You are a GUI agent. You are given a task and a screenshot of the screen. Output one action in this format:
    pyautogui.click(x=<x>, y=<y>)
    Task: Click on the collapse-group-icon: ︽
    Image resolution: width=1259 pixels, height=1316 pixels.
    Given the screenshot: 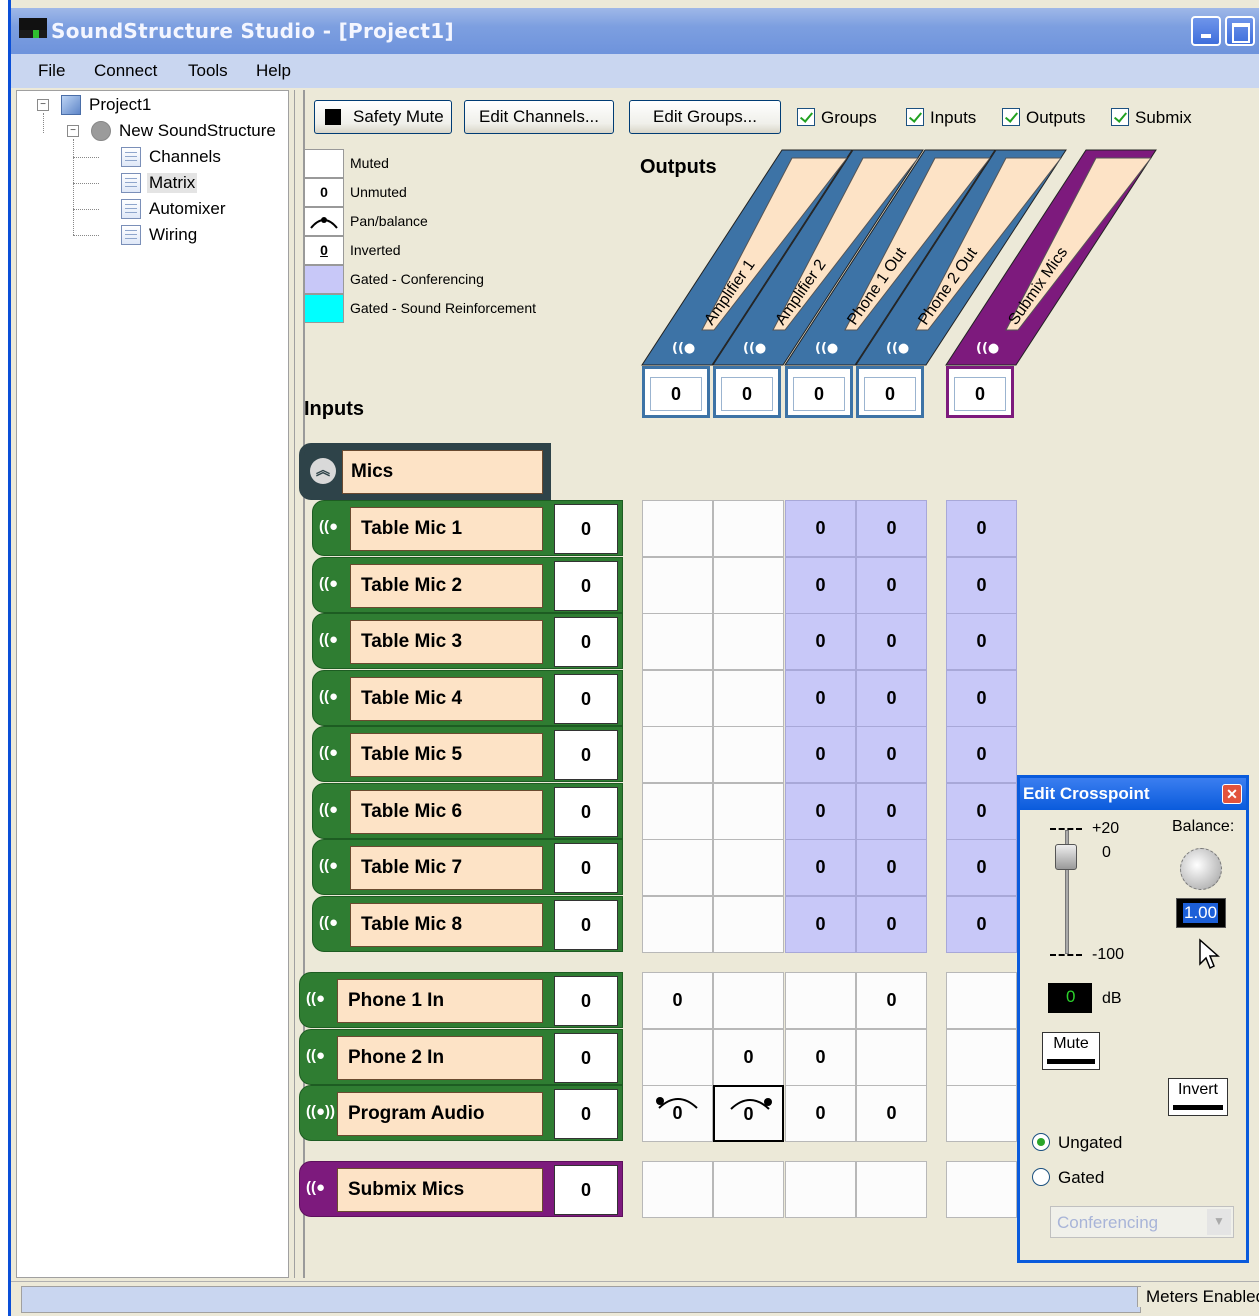 What is the action you would take?
    pyautogui.click(x=323, y=471)
    